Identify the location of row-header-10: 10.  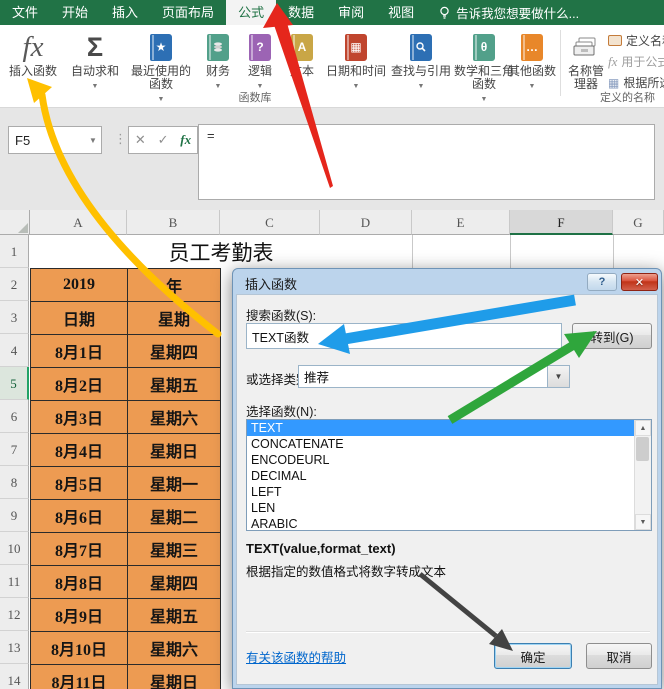
(14, 548).